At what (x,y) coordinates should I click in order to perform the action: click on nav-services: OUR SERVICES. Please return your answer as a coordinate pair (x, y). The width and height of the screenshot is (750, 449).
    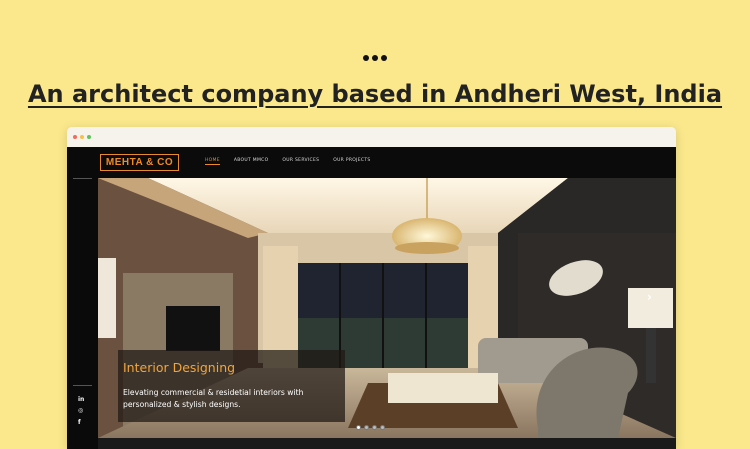
    Looking at the image, I should click on (300, 161).